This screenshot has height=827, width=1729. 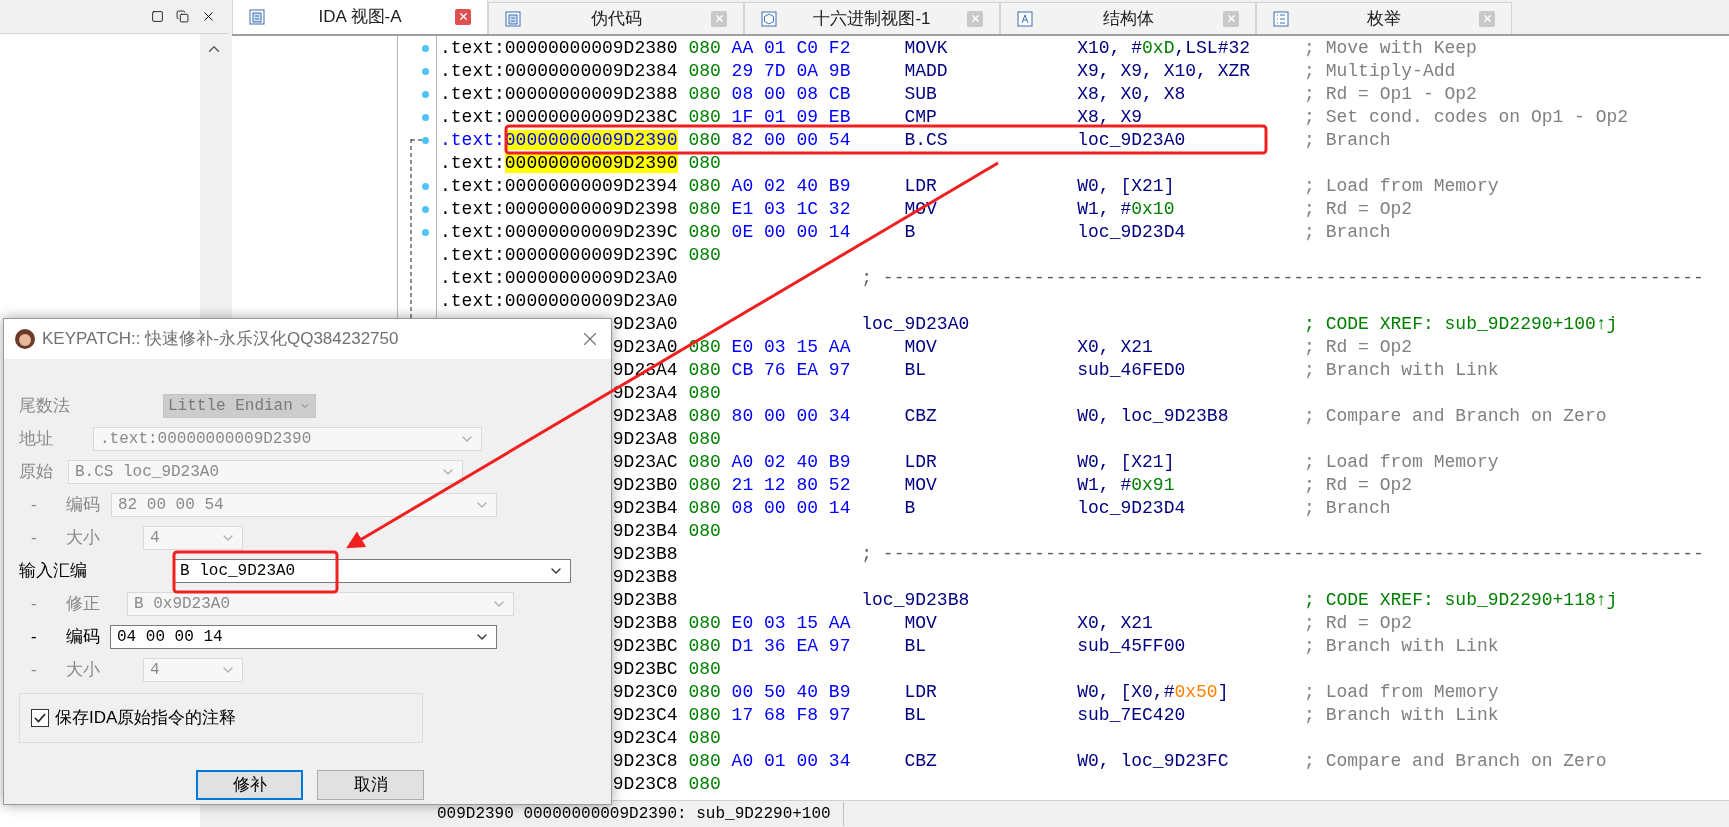 I want to click on field-label: 尾数法, so click(x=44, y=406).